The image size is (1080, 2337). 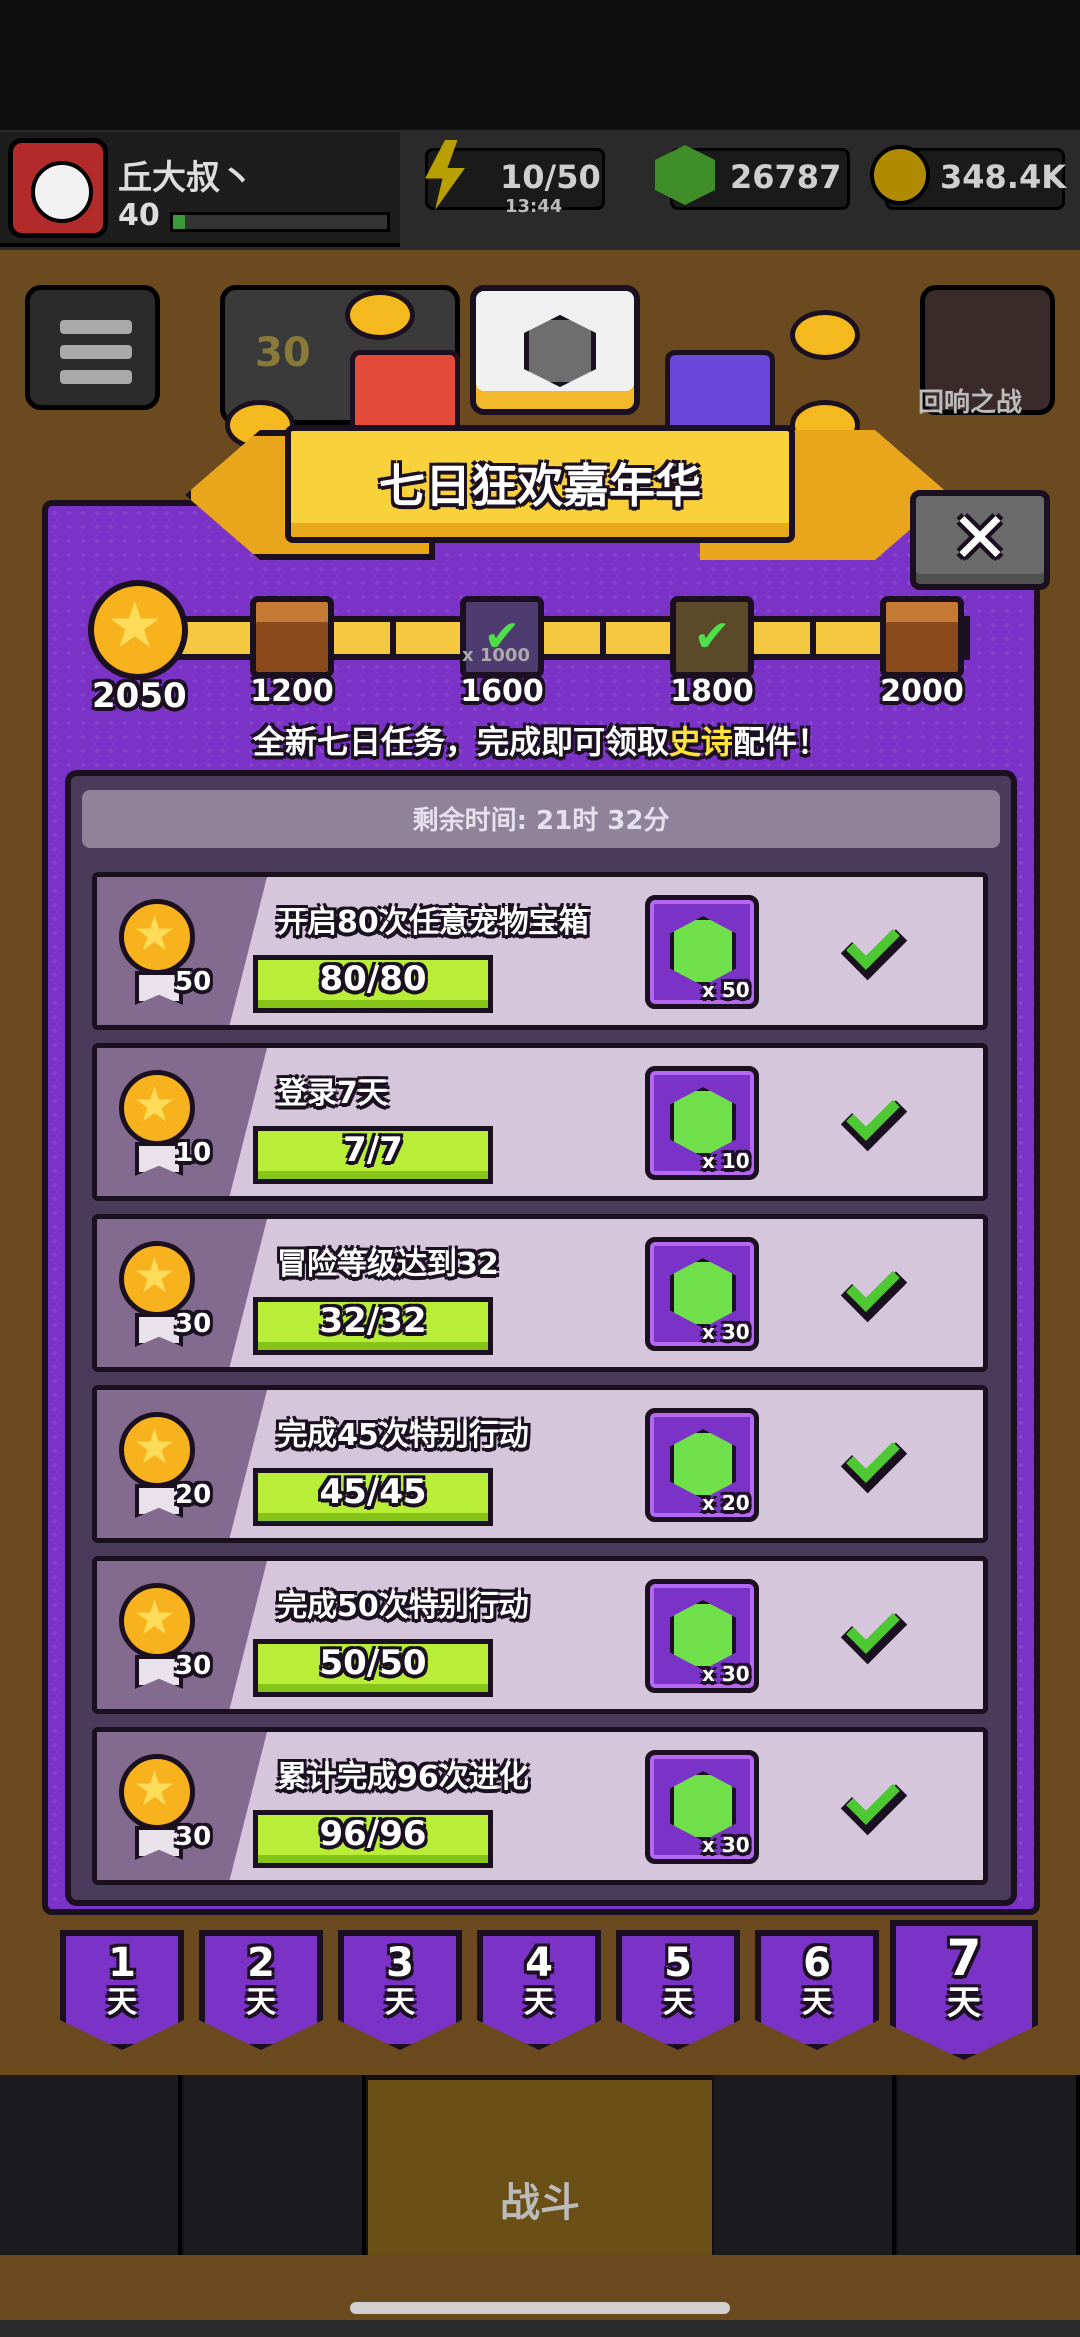 What do you see at coordinates (283, 353) in the screenshot?
I see `level-badge-value: 30` at bounding box center [283, 353].